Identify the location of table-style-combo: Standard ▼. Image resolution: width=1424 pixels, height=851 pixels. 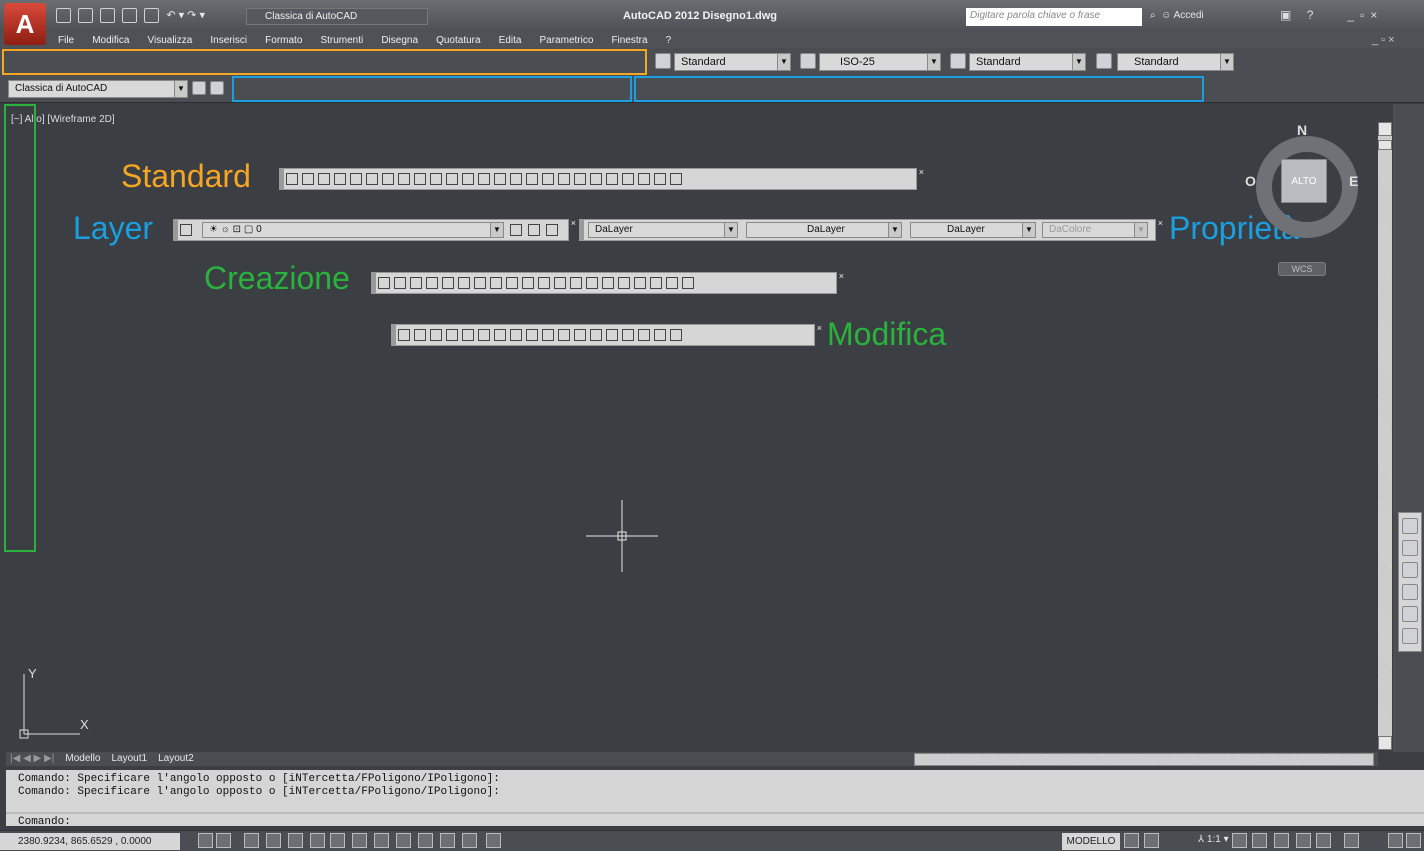
(1027, 62).